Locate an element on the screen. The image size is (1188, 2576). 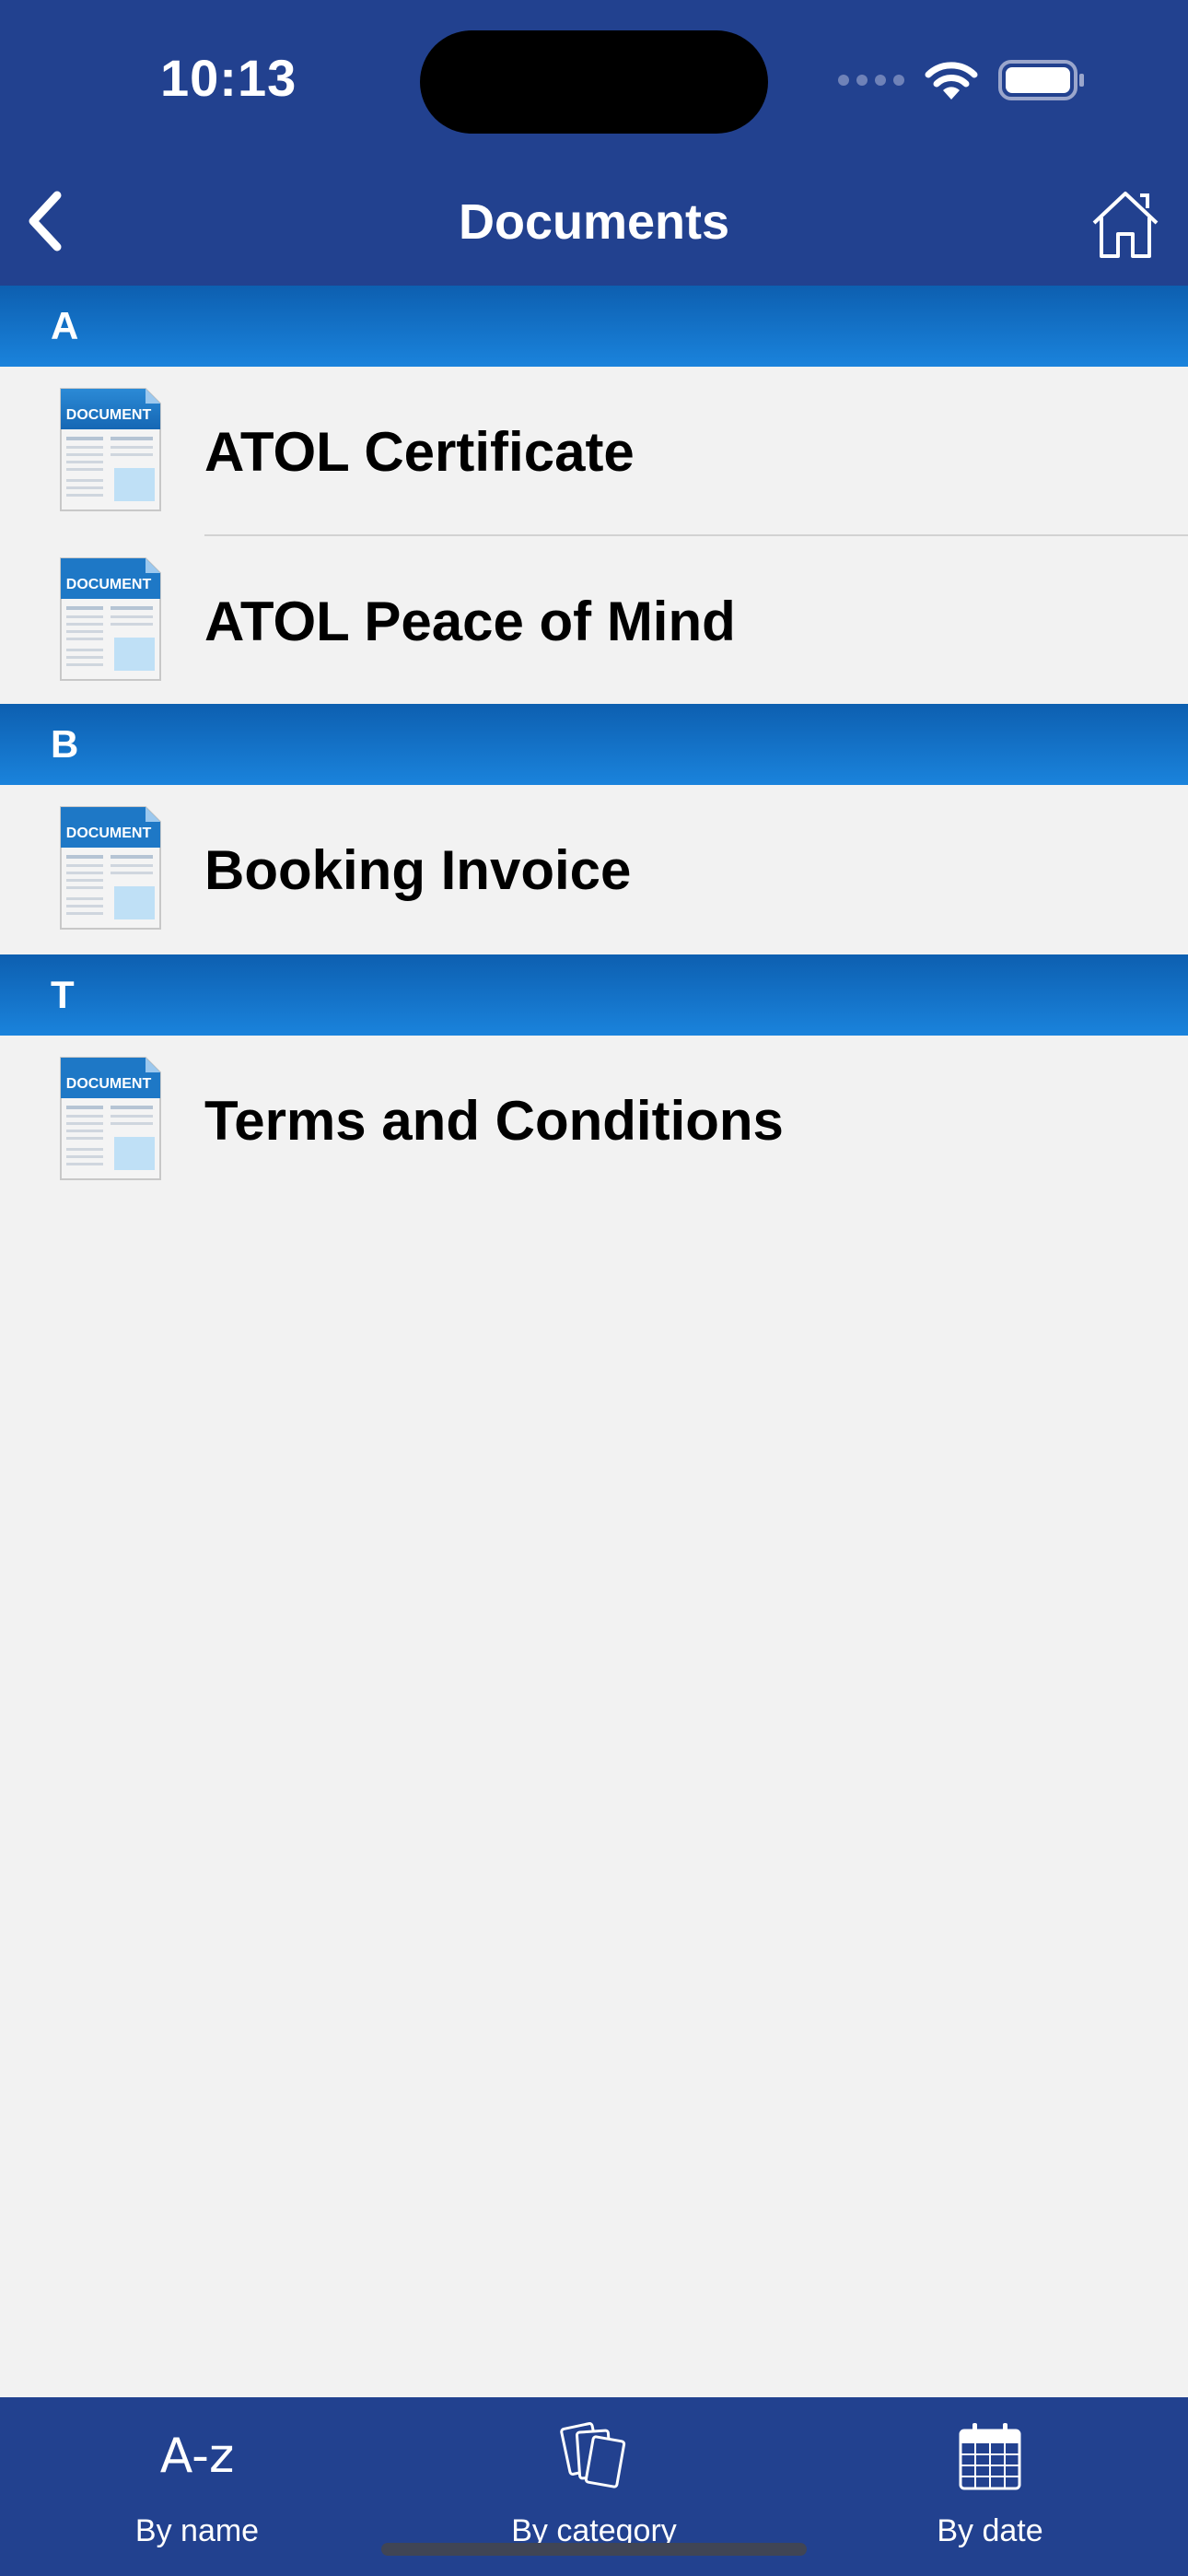
document-row-terms-and-conditions: DOCUMENT Terms and Conditions is located at coordinates (594, 1120).